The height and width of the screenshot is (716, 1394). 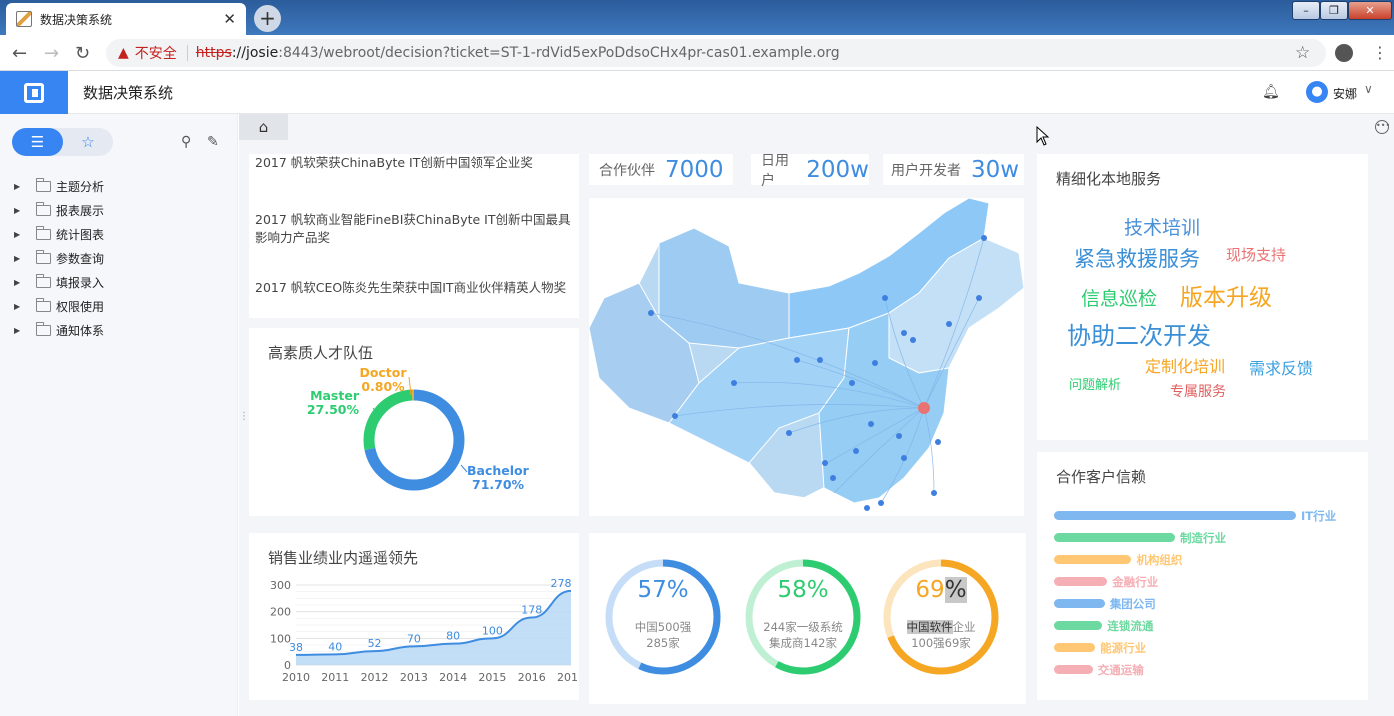 I want to click on ring-label-line1: 中国软件企业, so click(x=941, y=627).